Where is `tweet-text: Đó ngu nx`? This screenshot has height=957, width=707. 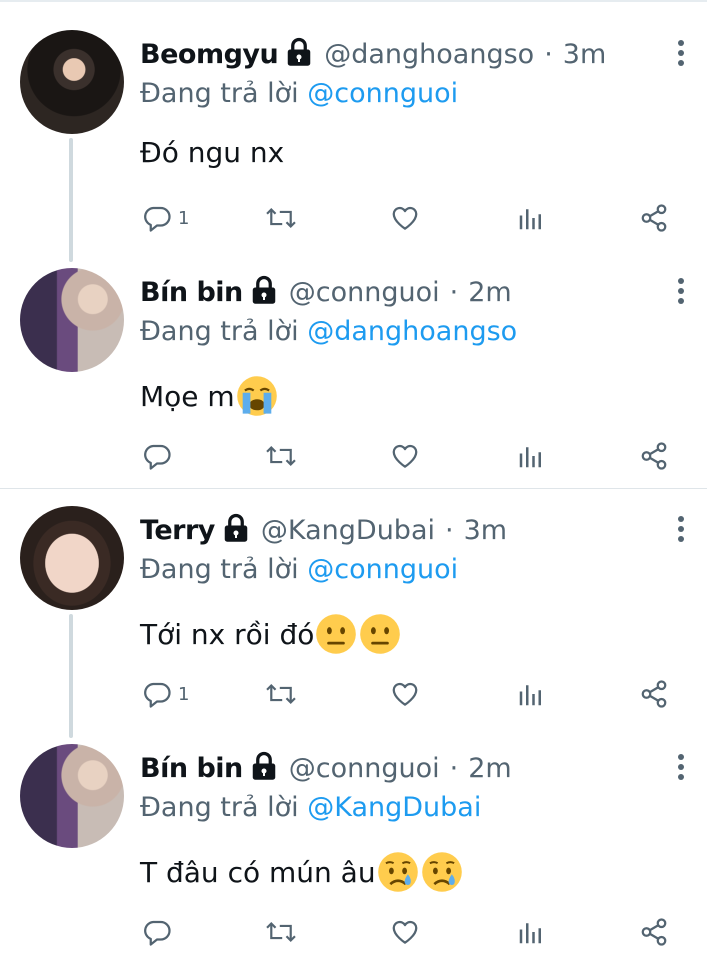 tweet-text: Đó ngu nx is located at coordinates (212, 152).